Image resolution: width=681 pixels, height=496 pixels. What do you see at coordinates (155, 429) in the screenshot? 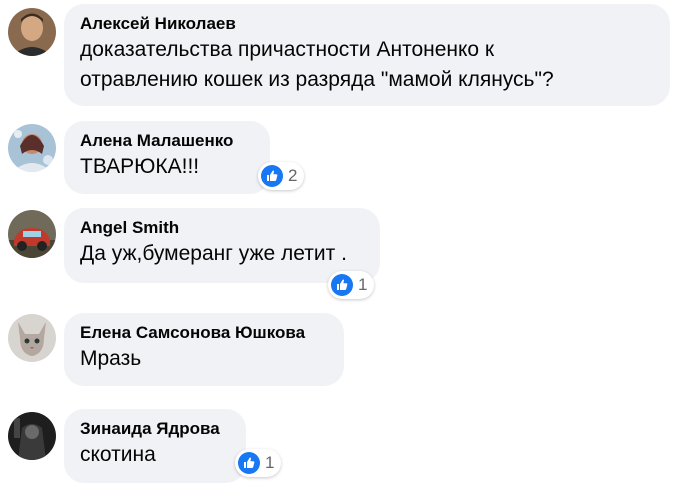
I see `comment-author: Зинаида Ядрова` at bounding box center [155, 429].